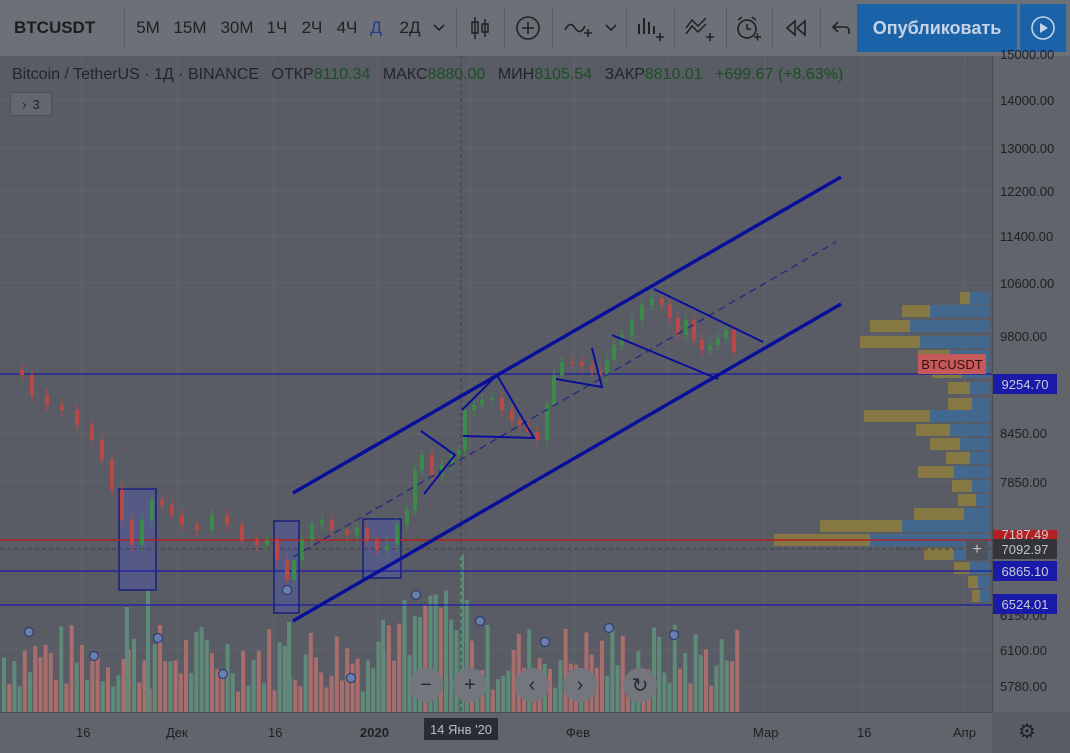  What do you see at coordinates (410, 28) in the screenshot?
I see `timeframe-2d: 2Д` at bounding box center [410, 28].